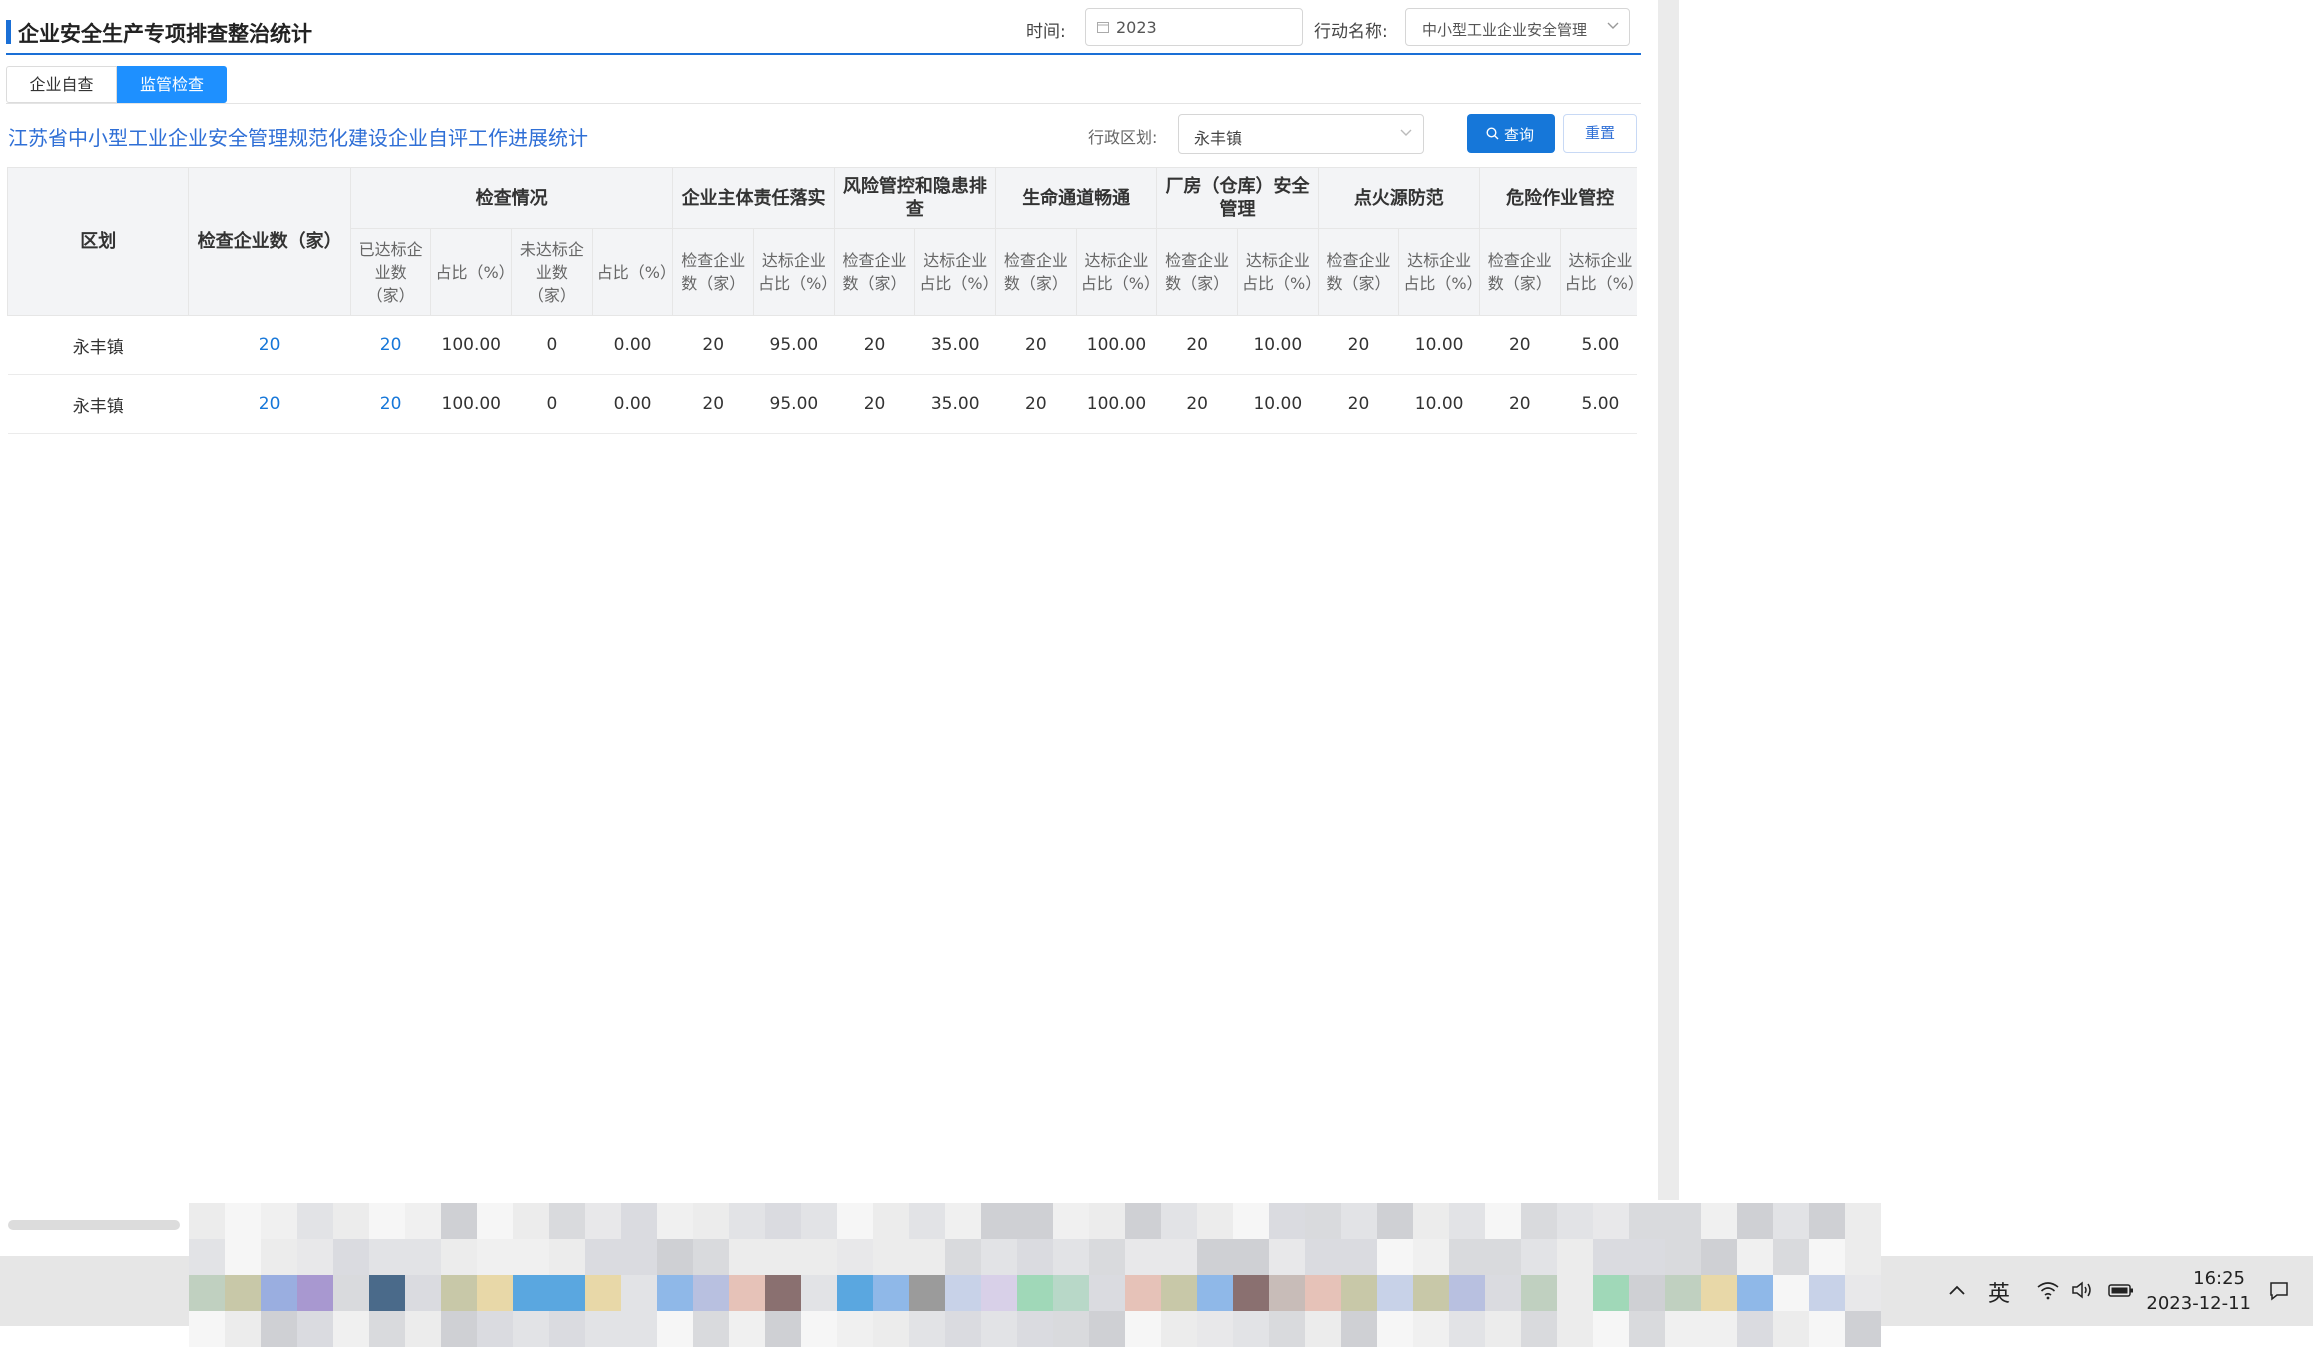  Describe the element at coordinates (1511, 133) in the screenshot. I see `query-button: 查询` at that location.